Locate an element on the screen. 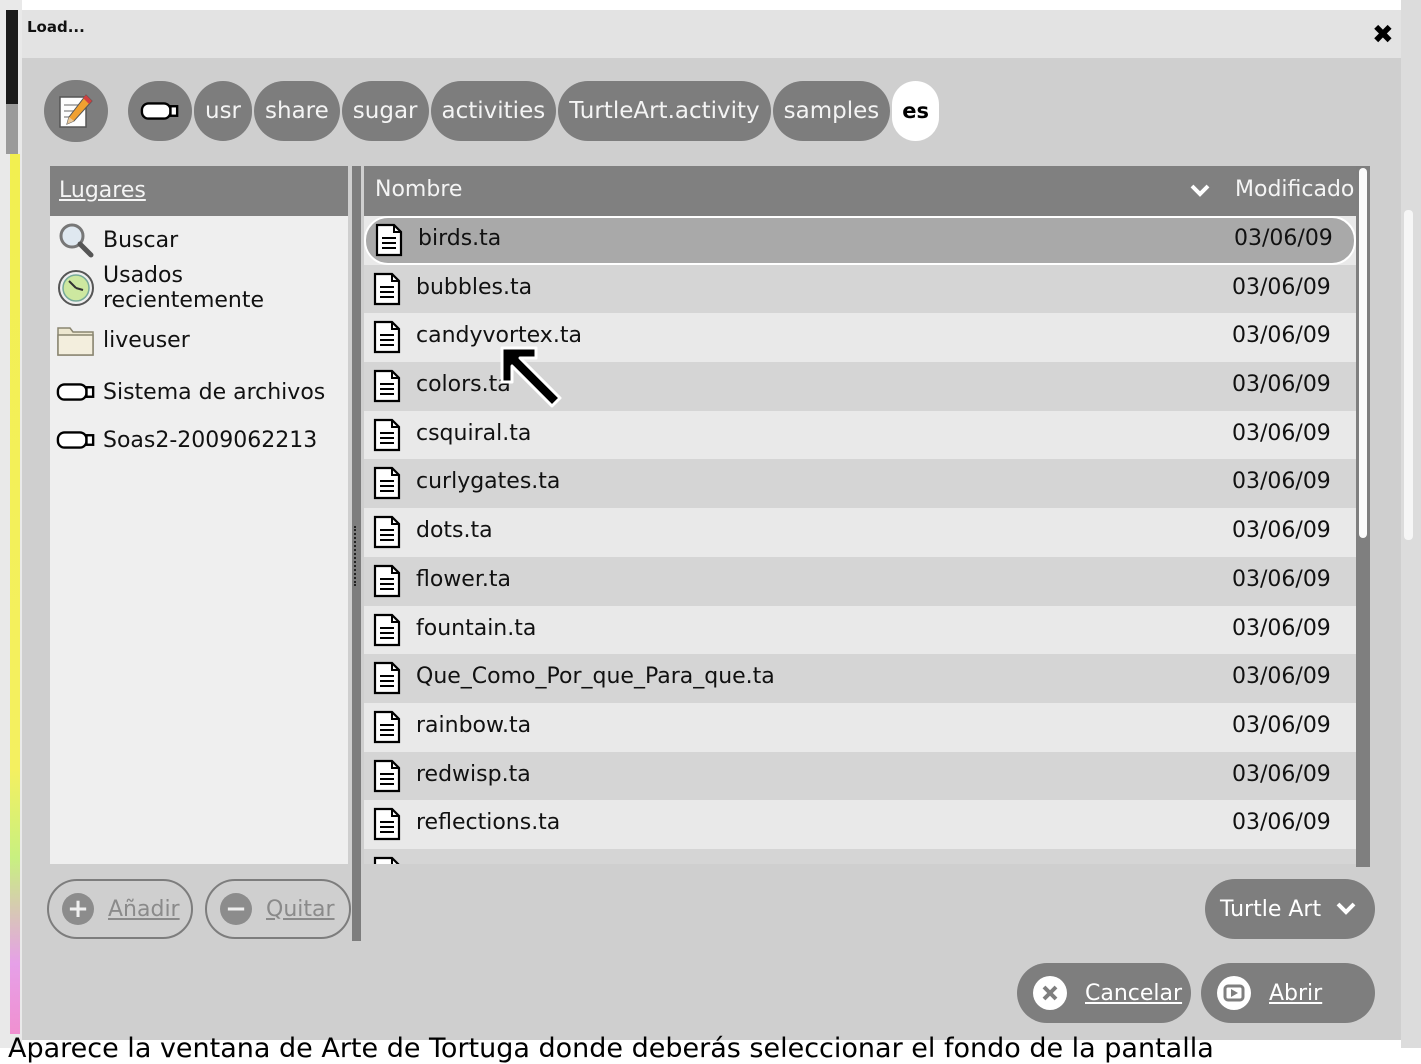  file-row: flower.ta 03/06/09 is located at coordinates (860, 581).